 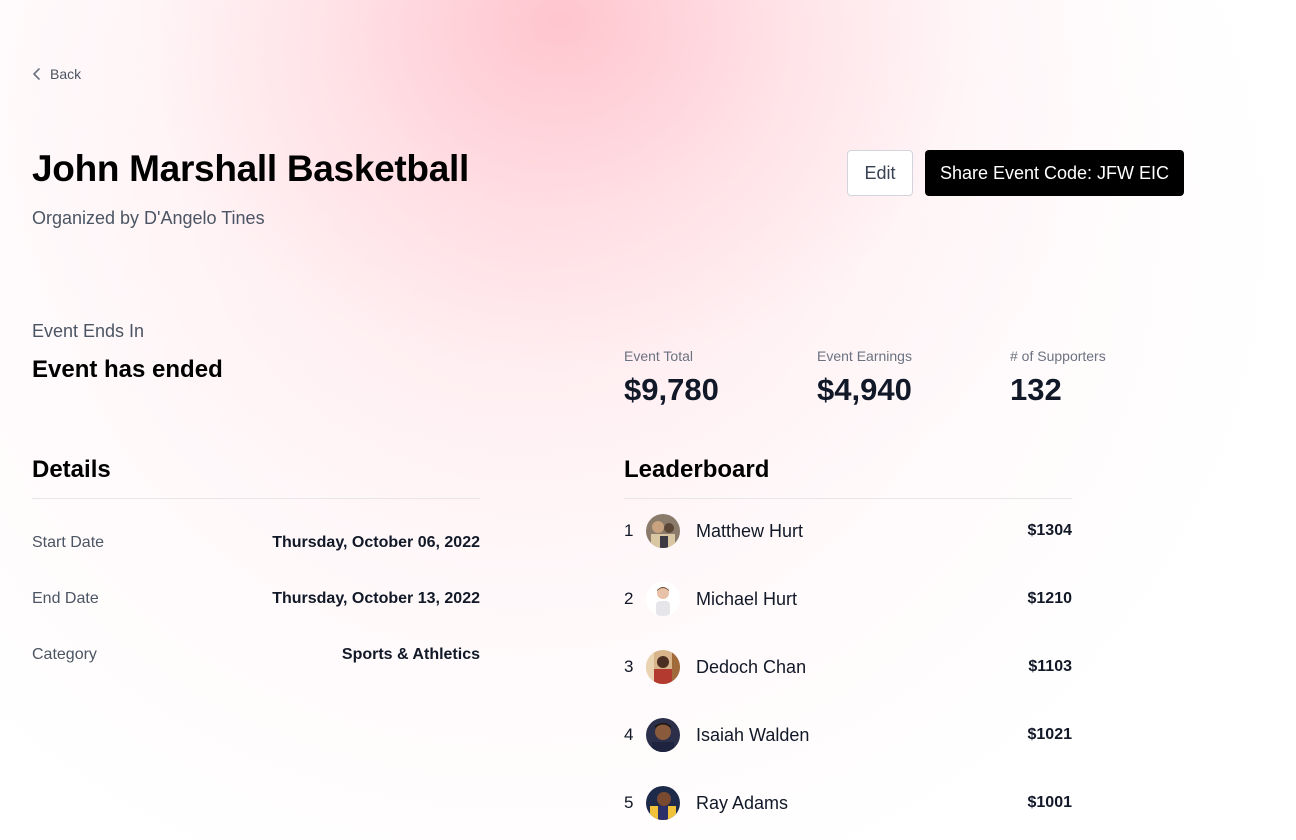 I want to click on stat-value: 132, so click(x=1036, y=389).